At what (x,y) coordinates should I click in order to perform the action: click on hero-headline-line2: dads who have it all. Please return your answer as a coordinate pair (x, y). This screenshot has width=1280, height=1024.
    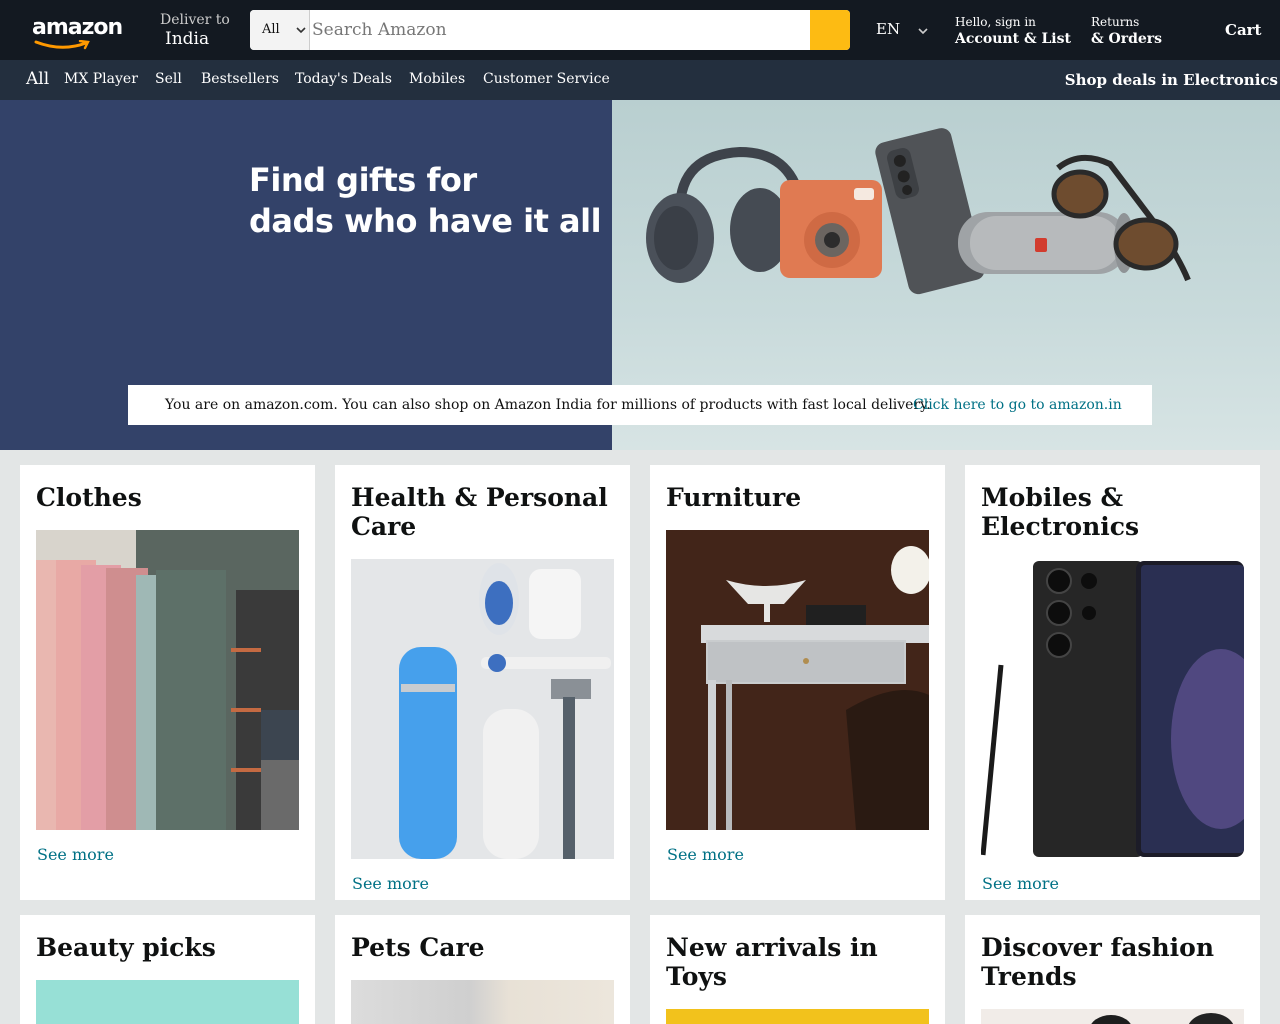
    Looking at the image, I should click on (425, 221).